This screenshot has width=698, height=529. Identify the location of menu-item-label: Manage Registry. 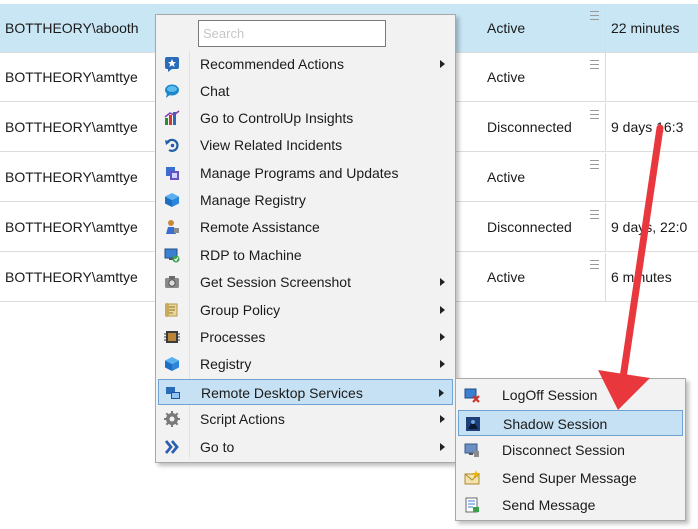
(253, 200).